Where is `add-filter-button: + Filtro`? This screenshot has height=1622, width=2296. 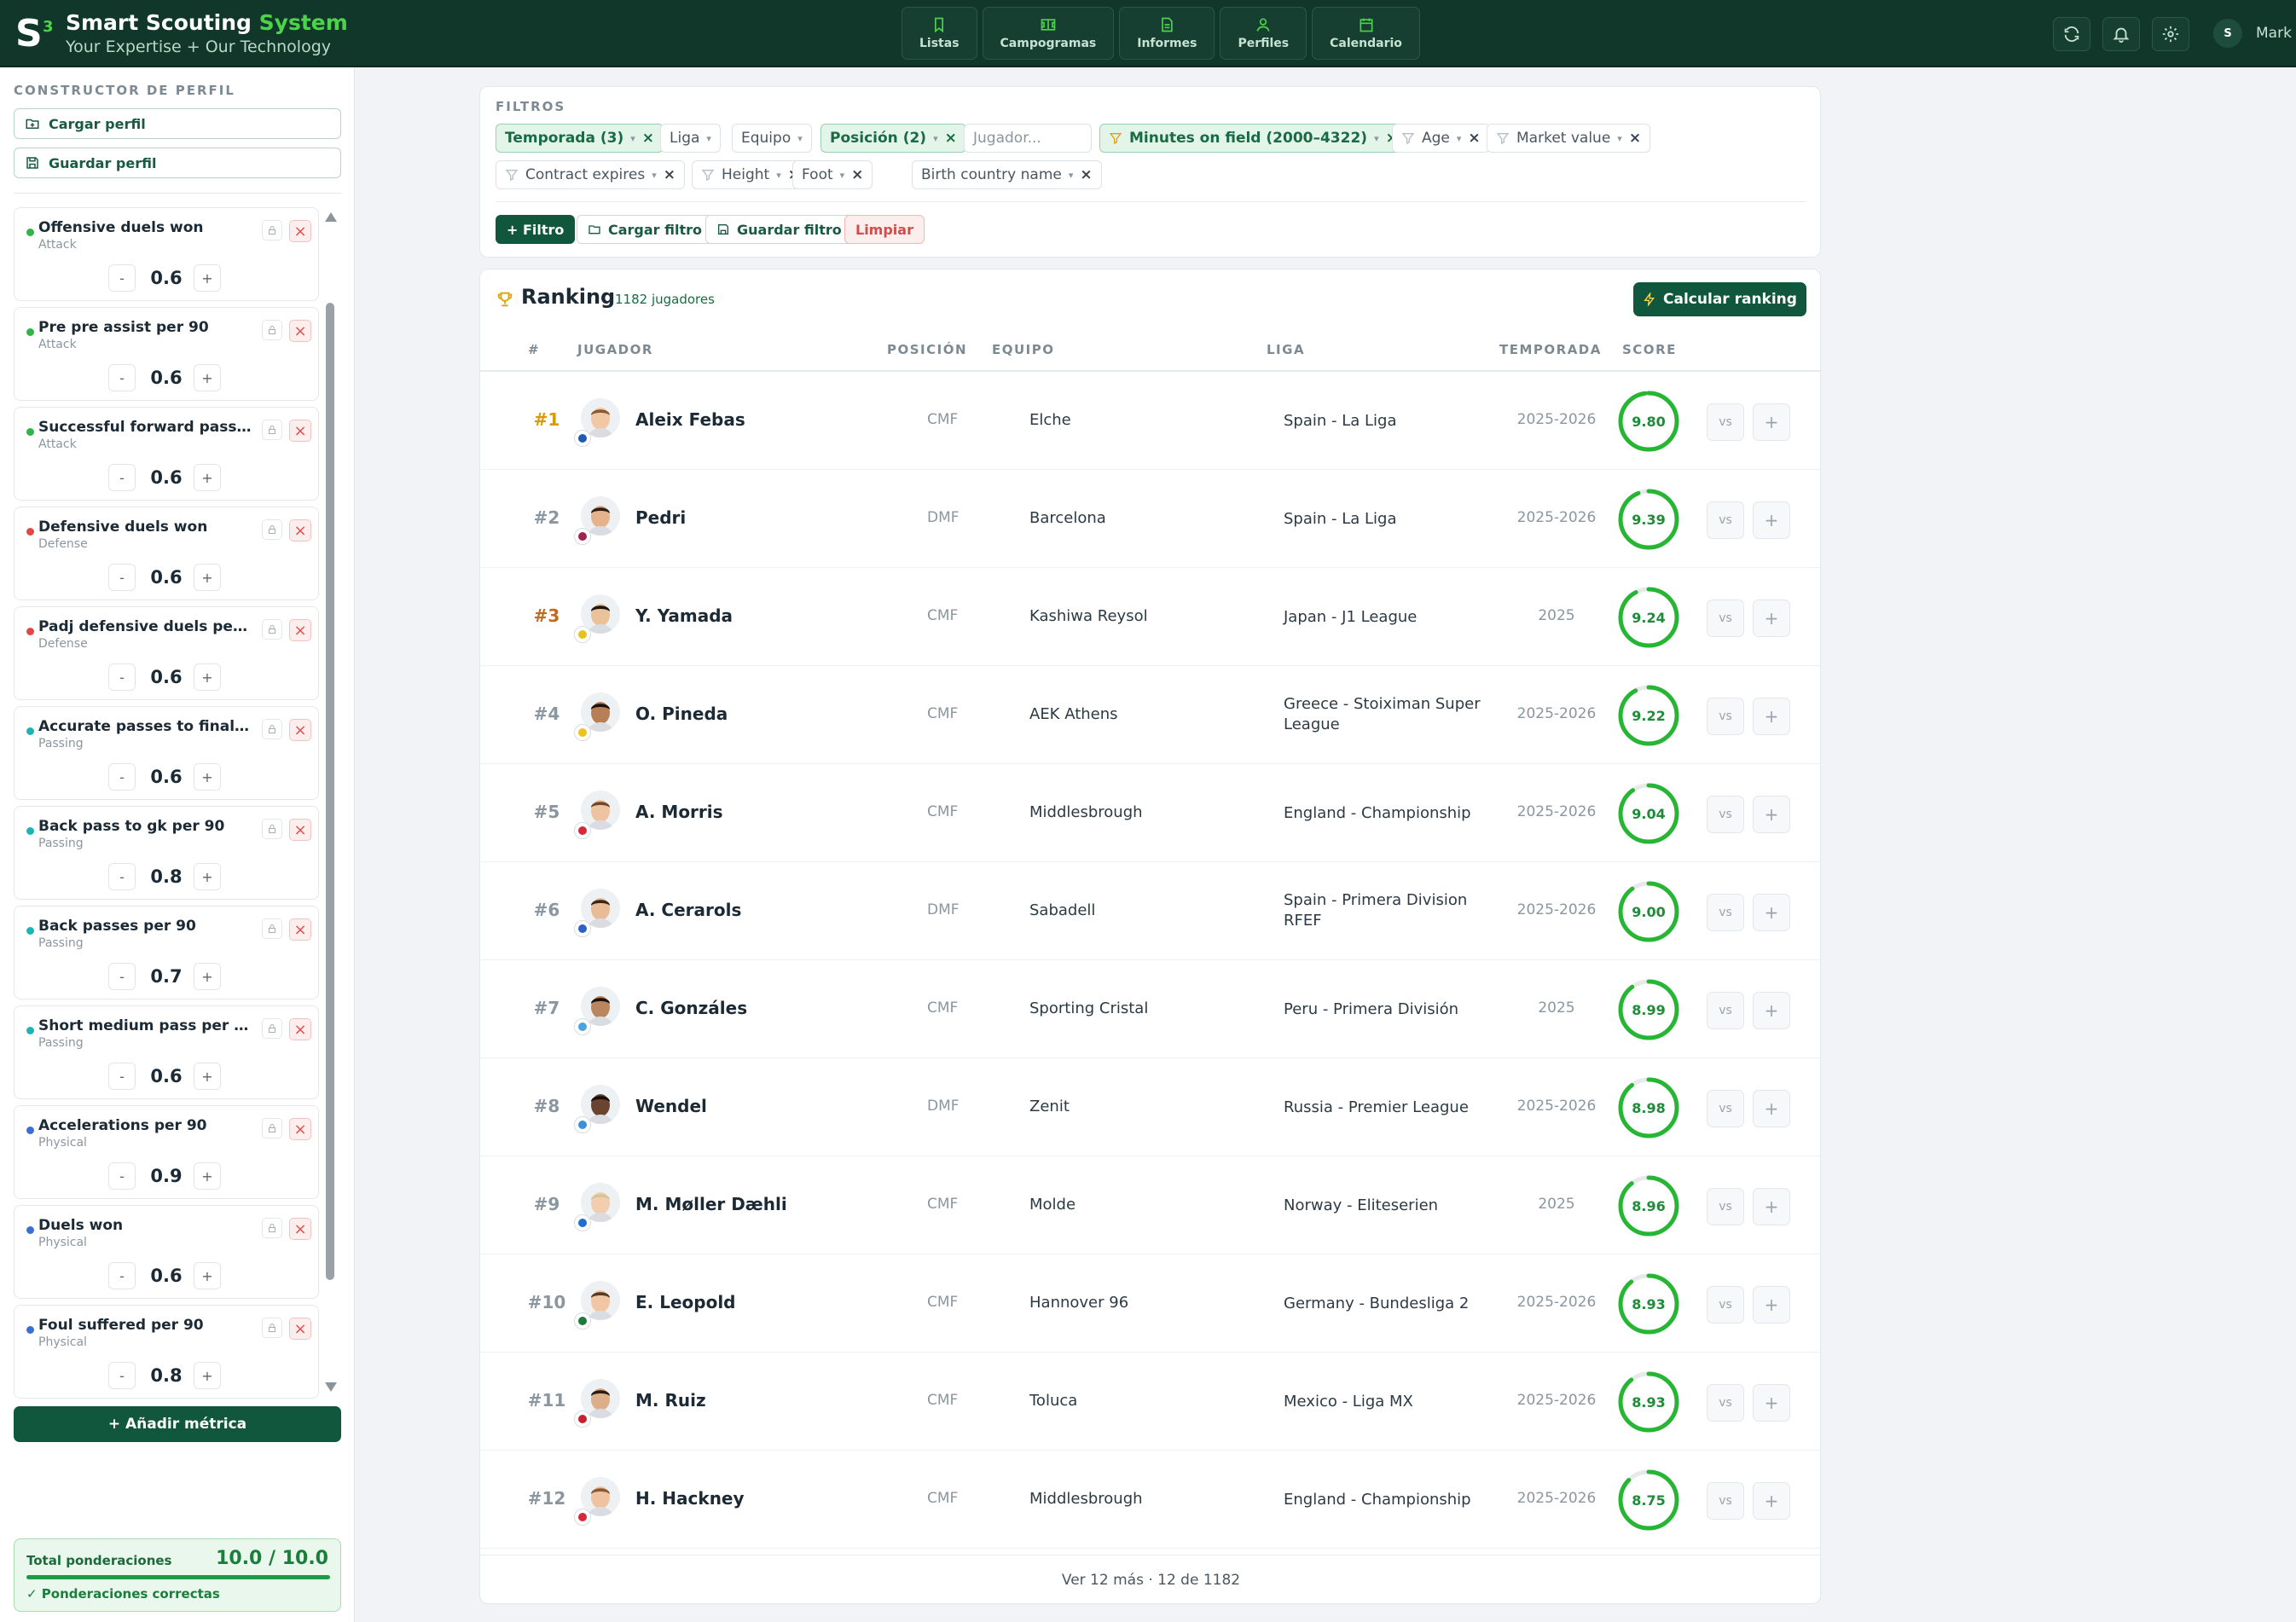 add-filter-button: + Filtro is located at coordinates (536, 229).